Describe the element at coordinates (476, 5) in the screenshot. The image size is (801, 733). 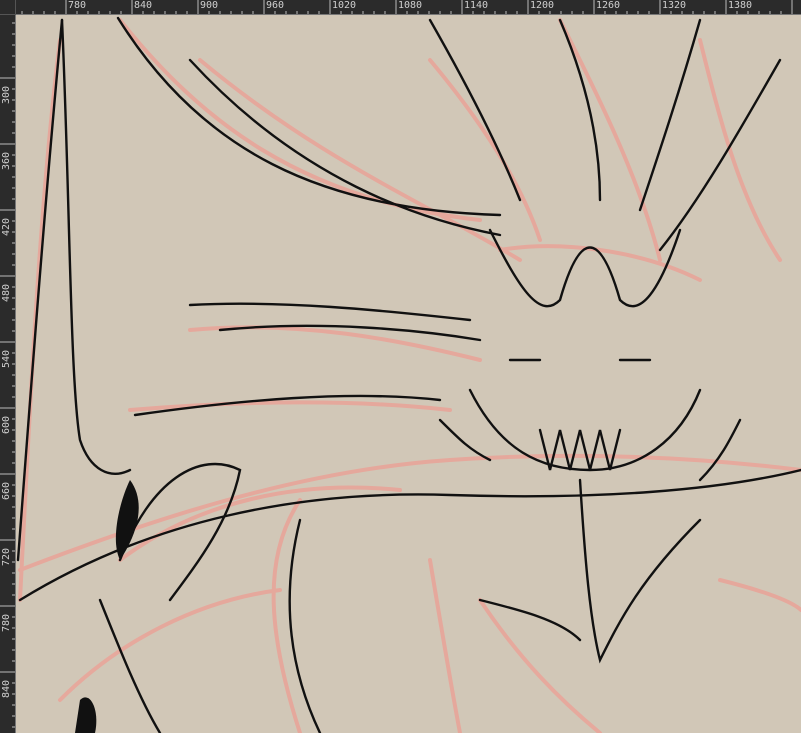
I see `ruler-label: 1140` at that location.